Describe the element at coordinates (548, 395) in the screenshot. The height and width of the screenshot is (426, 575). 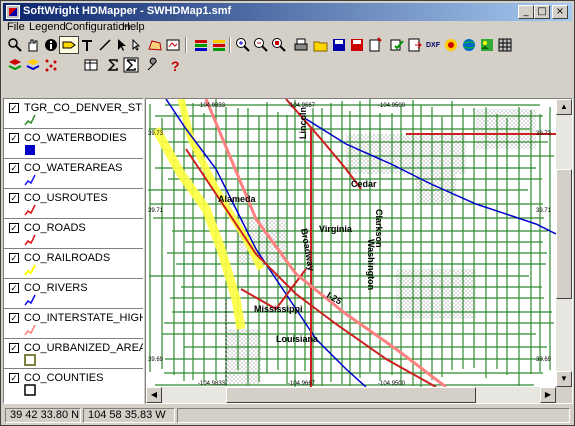
I see `scroll-right-button: ▶` at that location.